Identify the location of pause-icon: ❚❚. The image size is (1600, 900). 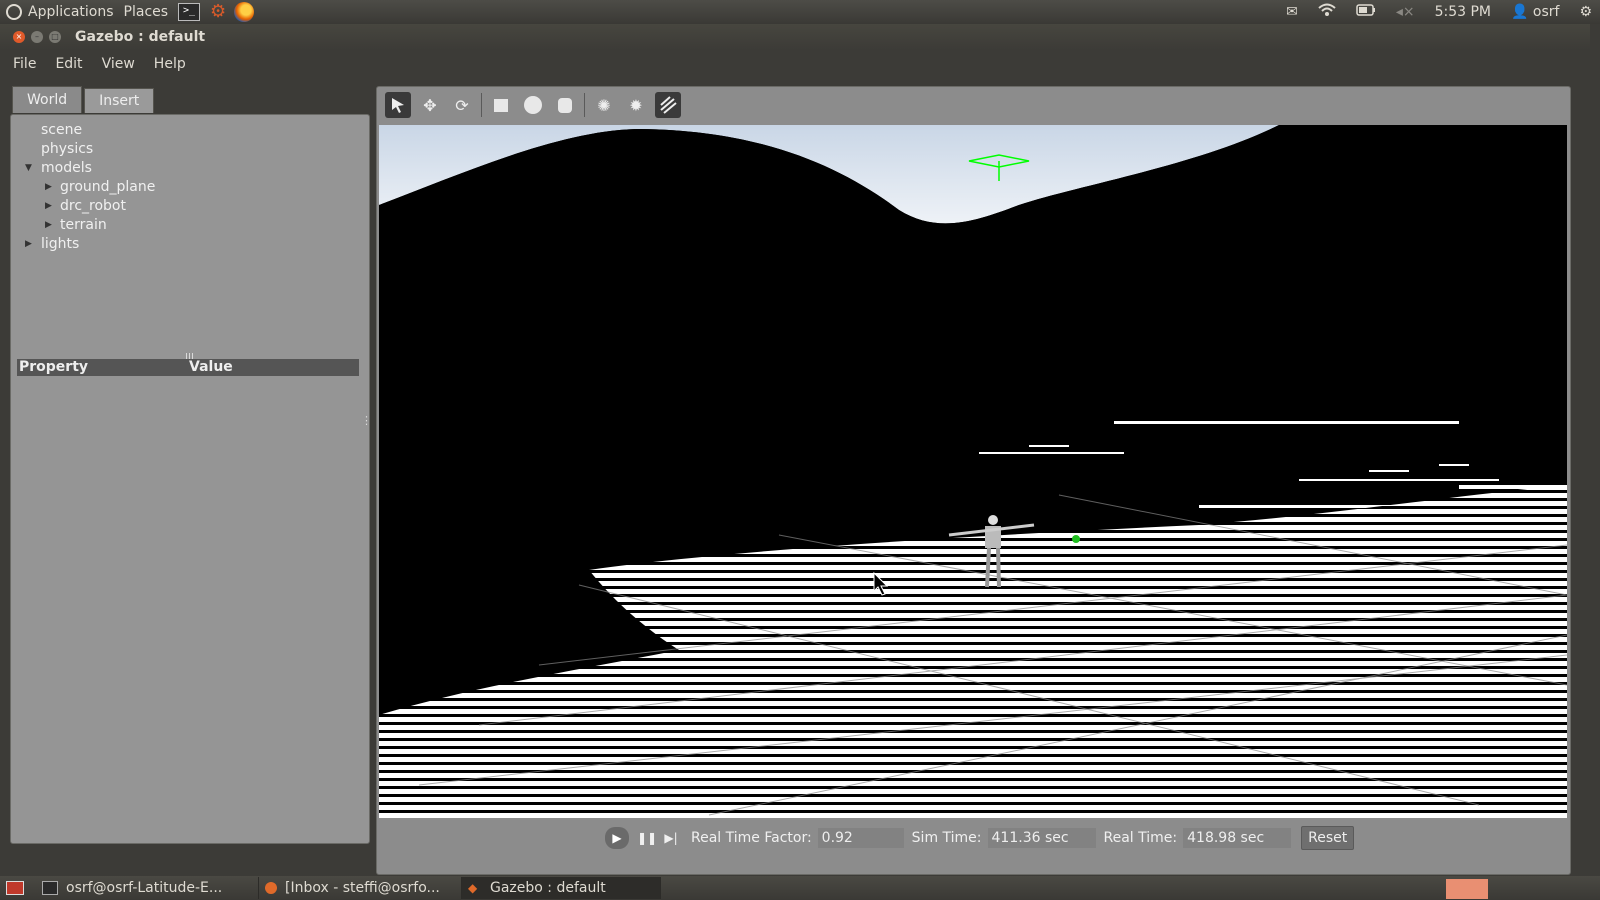
(647, 838).